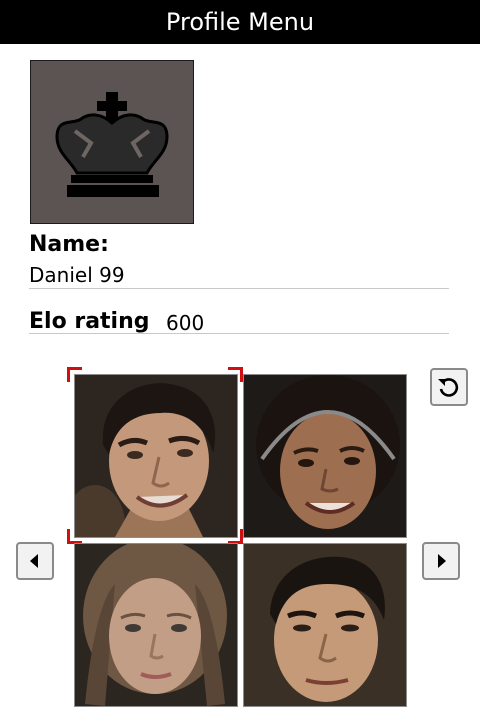  What do you see at coordinates (89, 321) in the screenshot?
I see `elo-label: Elo rating` at bounding box center [89, 321].